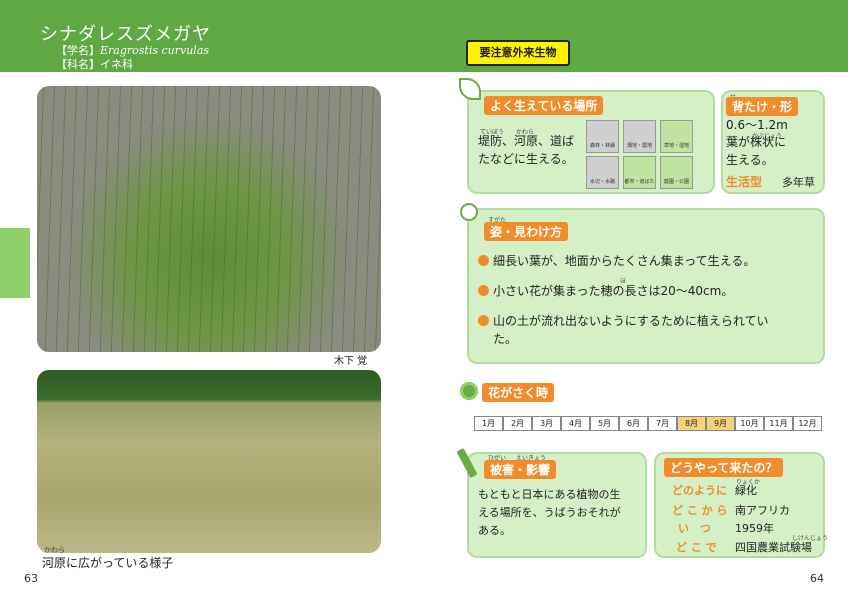 The height and width of the screenshot is (605, 848). What do you see at coordinates (31, 578) in the screenshot?
I see `page-number-left: 63` at bounding box center [31, 578].